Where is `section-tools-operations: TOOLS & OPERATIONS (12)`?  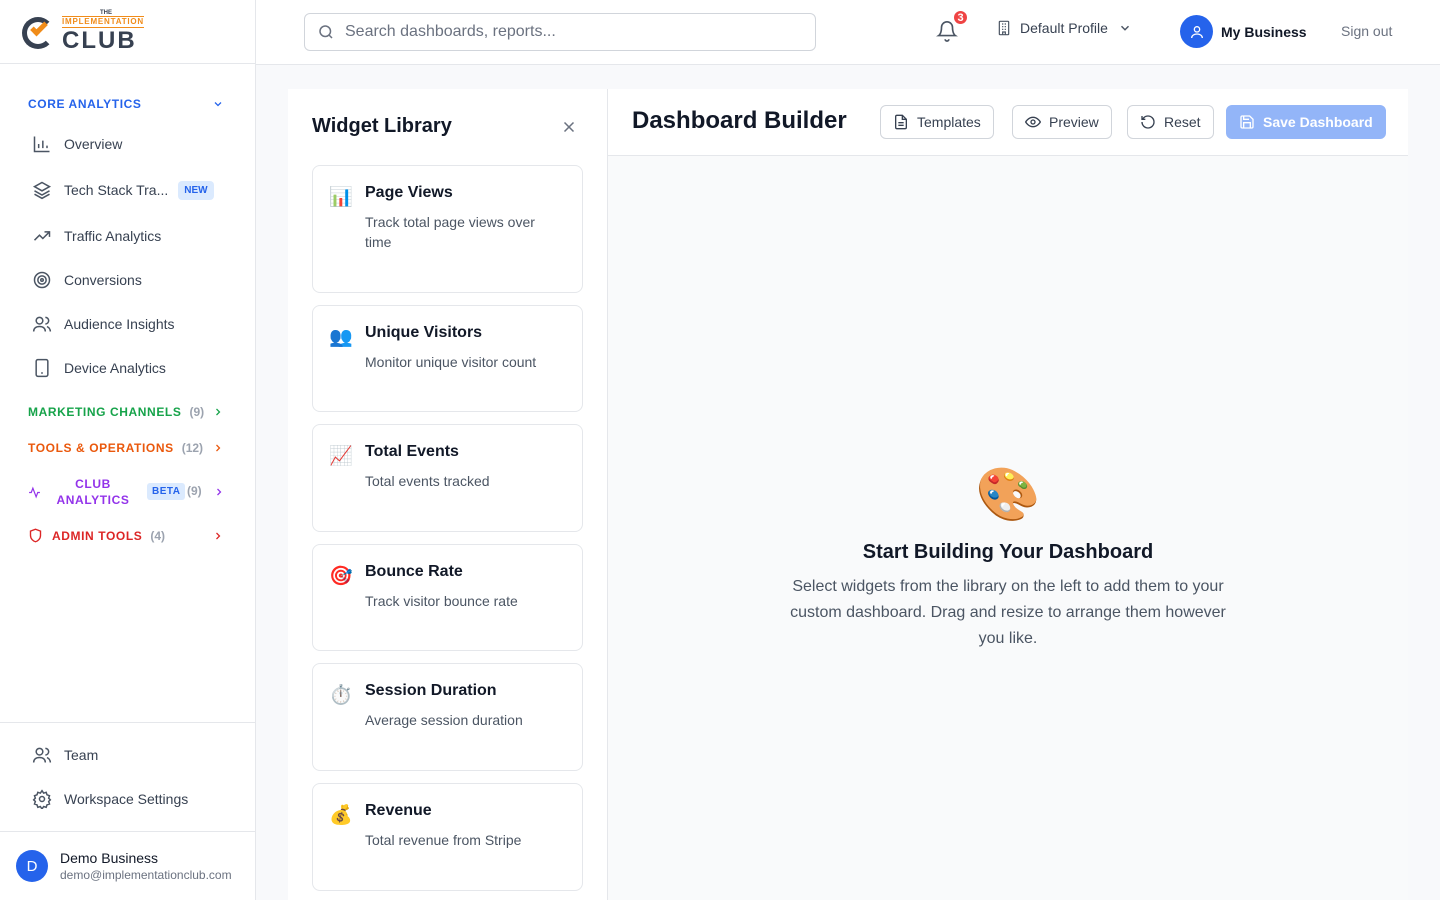
section-tools-operations: TOOLS & OPERATIONS (12) is located at coordinates (128, 448).